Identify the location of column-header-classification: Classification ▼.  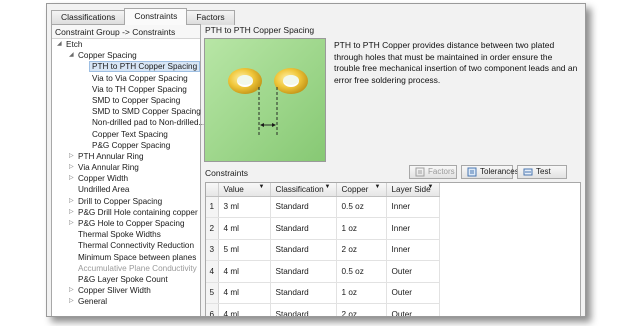
(303, 190).